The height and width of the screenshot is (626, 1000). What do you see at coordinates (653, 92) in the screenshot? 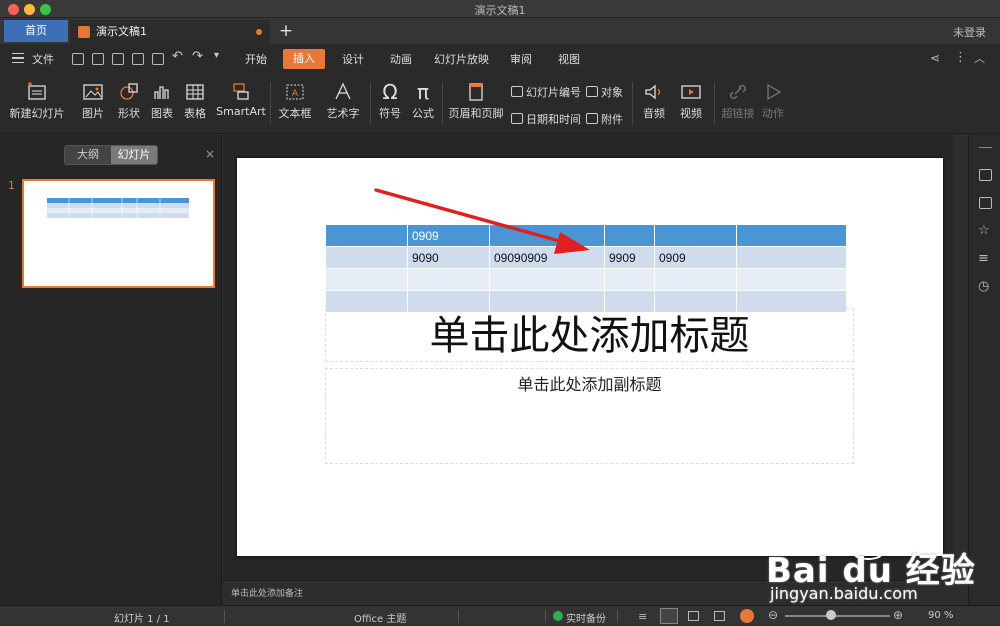
I see `speaker-icon` at bounding box center [653, 92].